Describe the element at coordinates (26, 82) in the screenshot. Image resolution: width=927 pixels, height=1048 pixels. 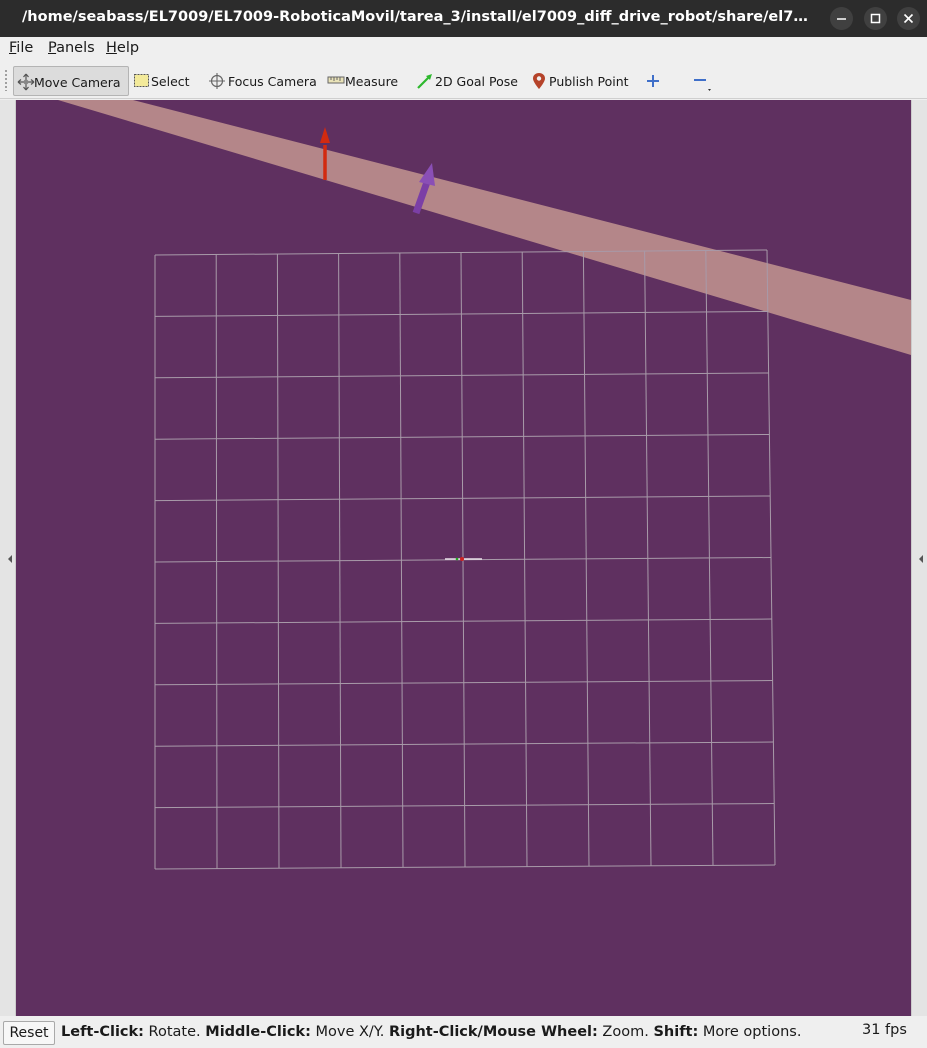
I see `move-camera-icon` at that location.